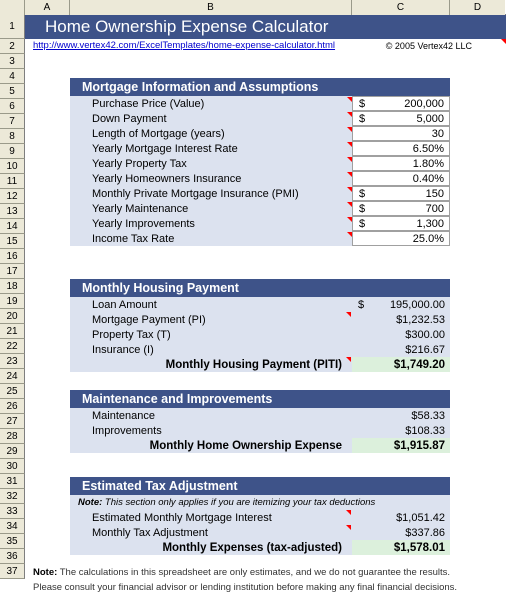  What do you see at coordinates (260, 223) in the screenshot?
I see `data-row: Yearly Improvements $1,300` at bounding box center [260, 223].